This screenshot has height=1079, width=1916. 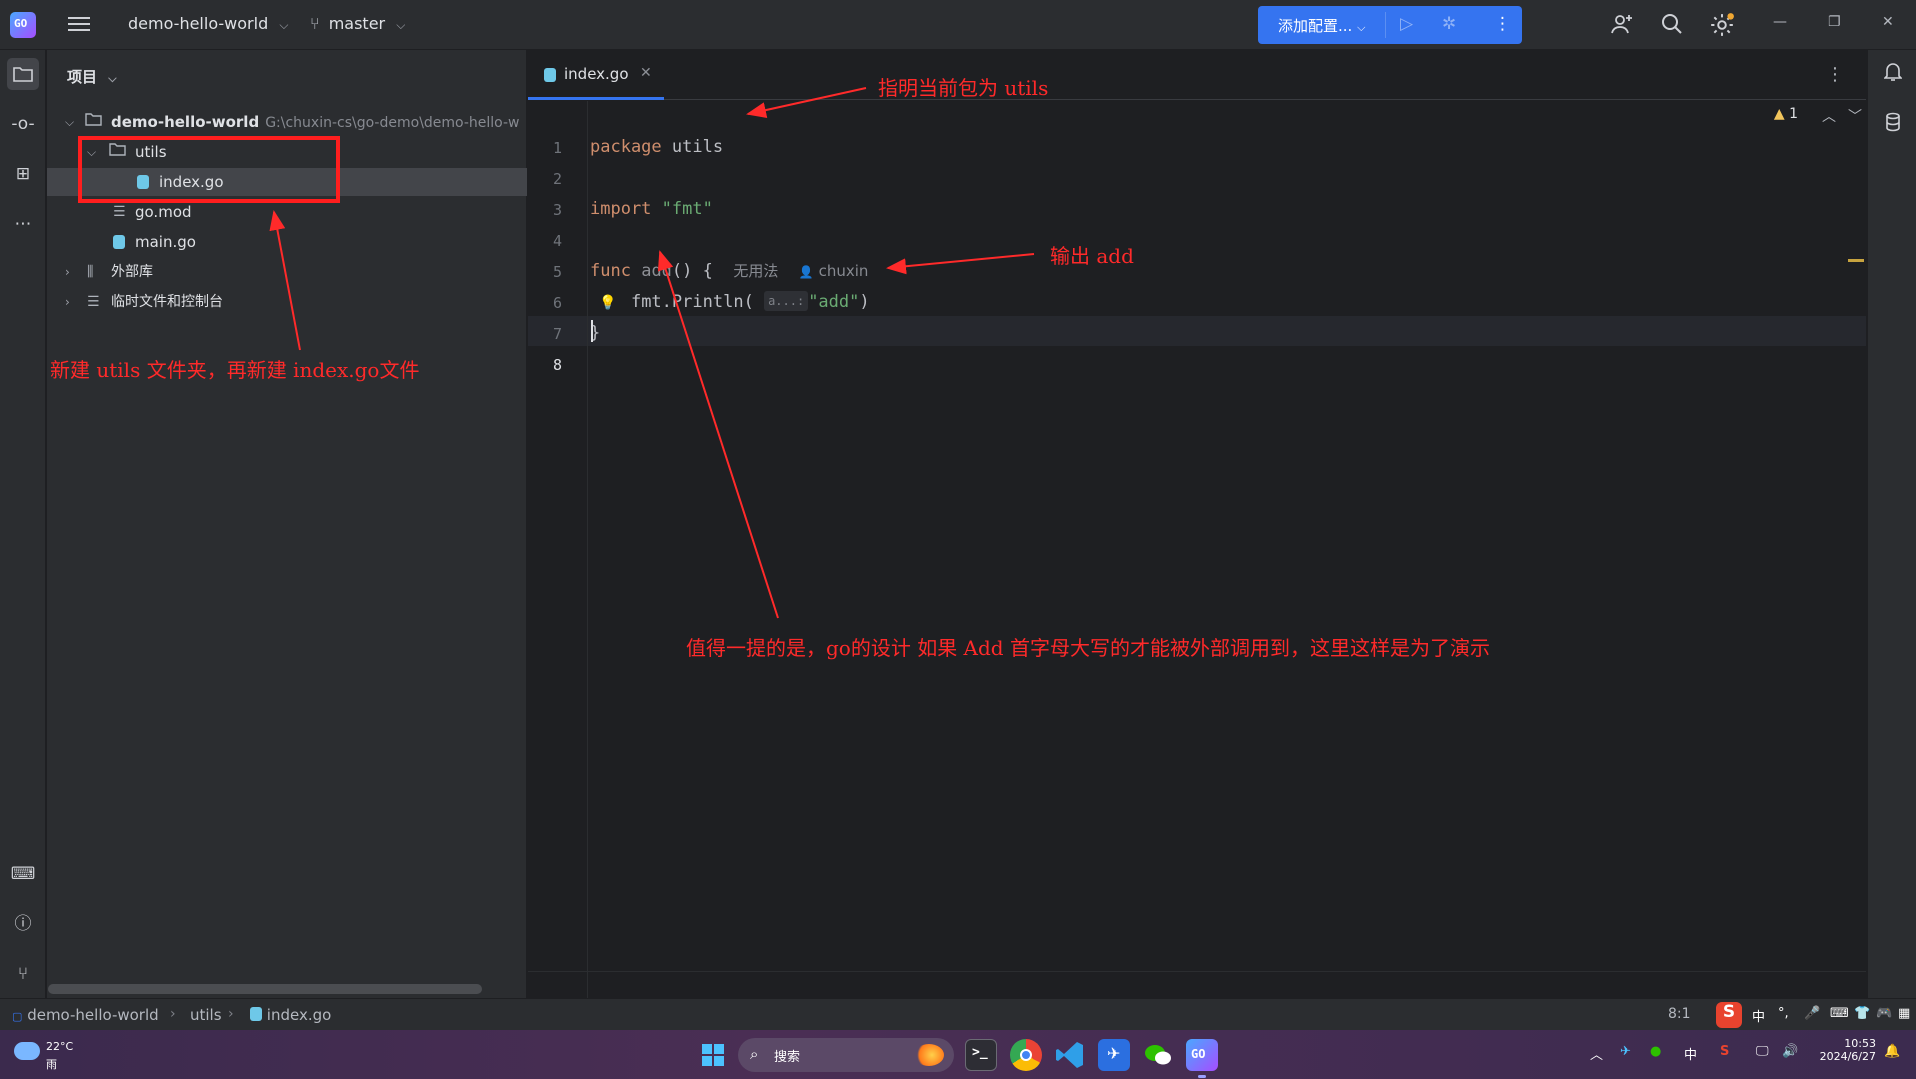 I want to click on close-icon: ✕, so click(x=1888, y=22).